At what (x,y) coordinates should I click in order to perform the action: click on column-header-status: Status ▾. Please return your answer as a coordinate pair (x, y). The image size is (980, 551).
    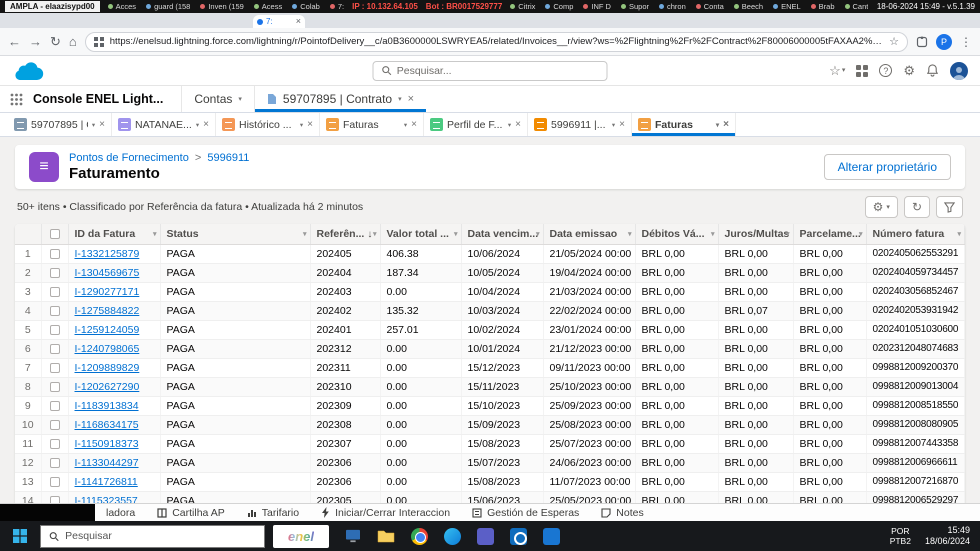
    Looking at the image, I should click on (235, 234).